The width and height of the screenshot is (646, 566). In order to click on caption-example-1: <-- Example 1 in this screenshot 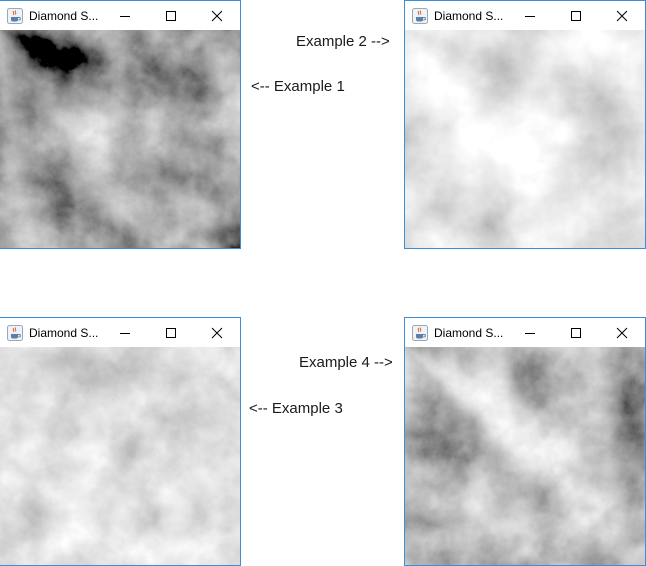, I will do `click(298, 86)`.